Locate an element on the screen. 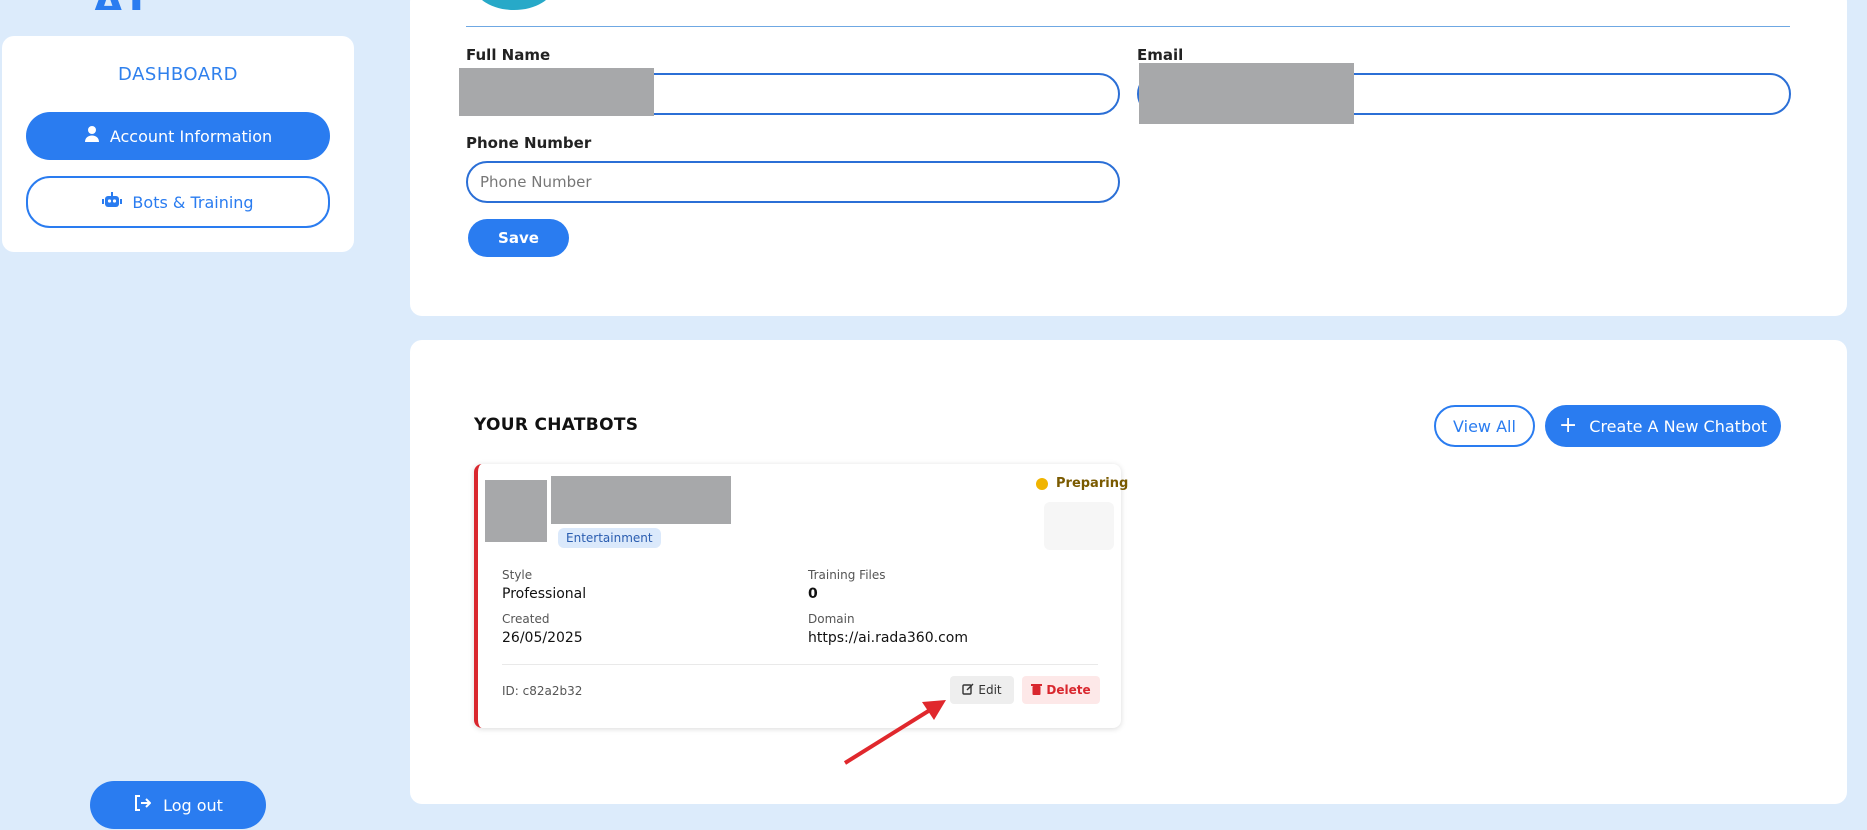  section-title: YOUR CHATBOTS is located at coordinates (556, 425).